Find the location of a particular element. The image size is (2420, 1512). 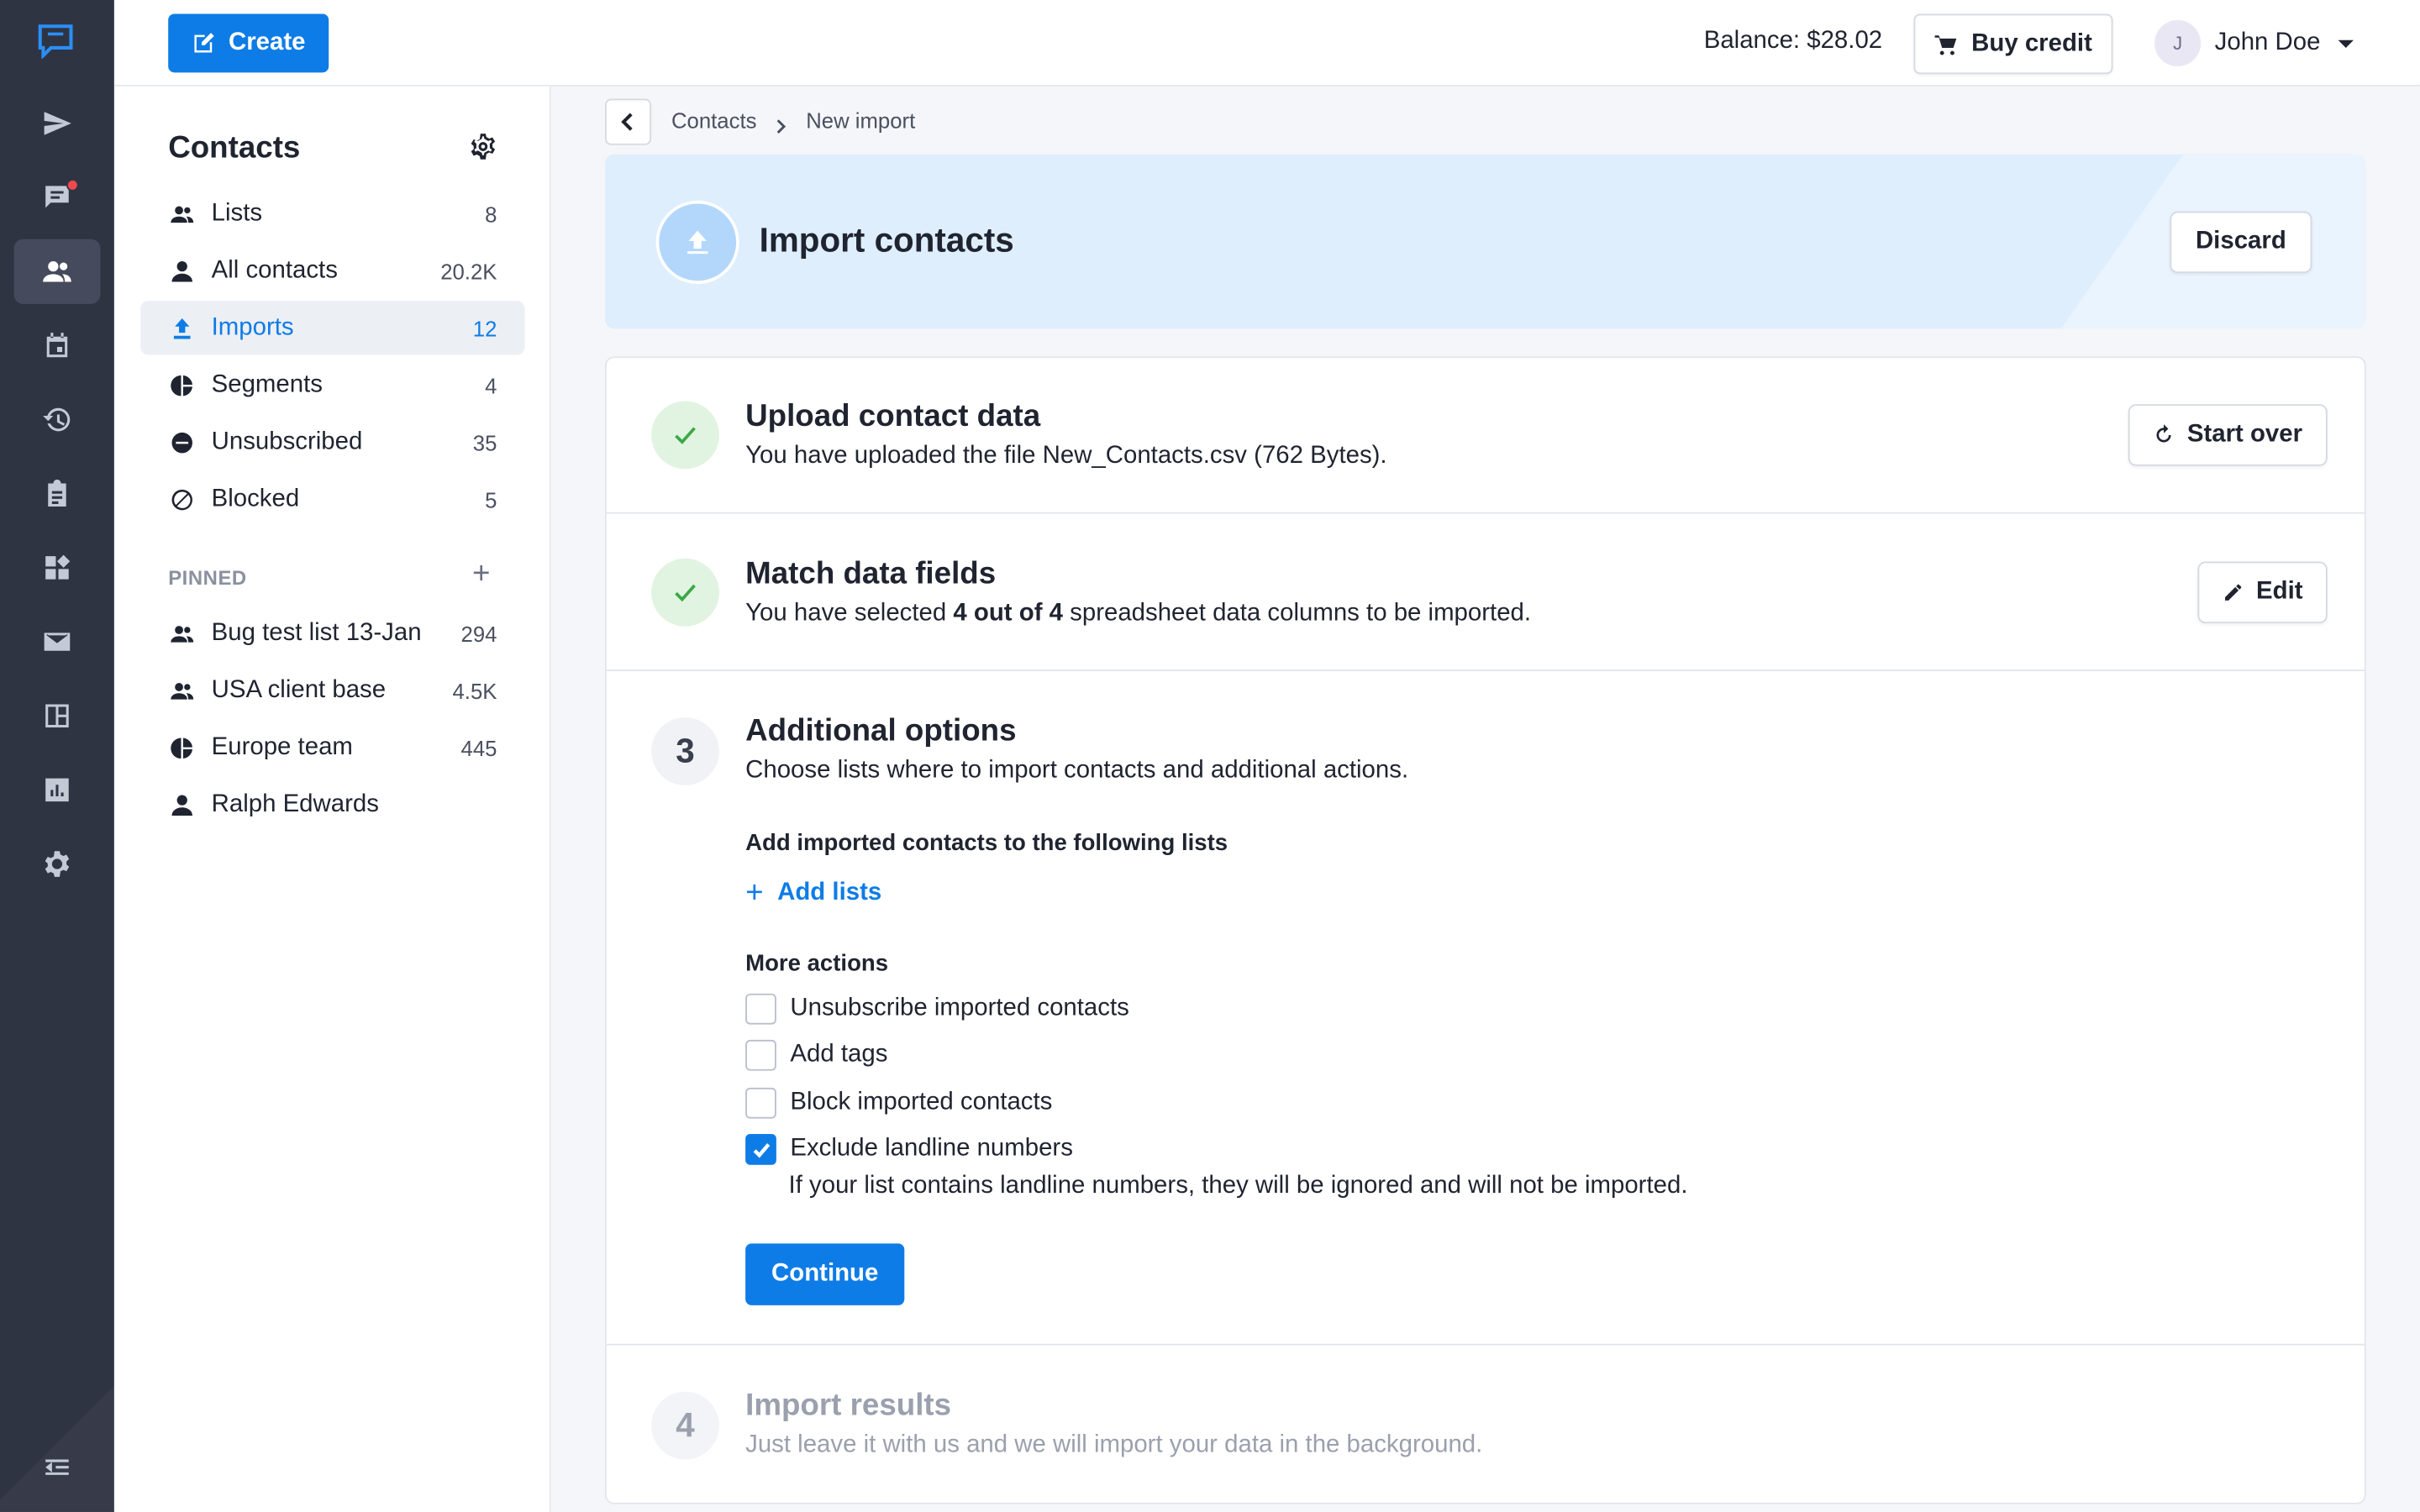

sidebar-item-count: 8 is located at coordinates (491, 214).